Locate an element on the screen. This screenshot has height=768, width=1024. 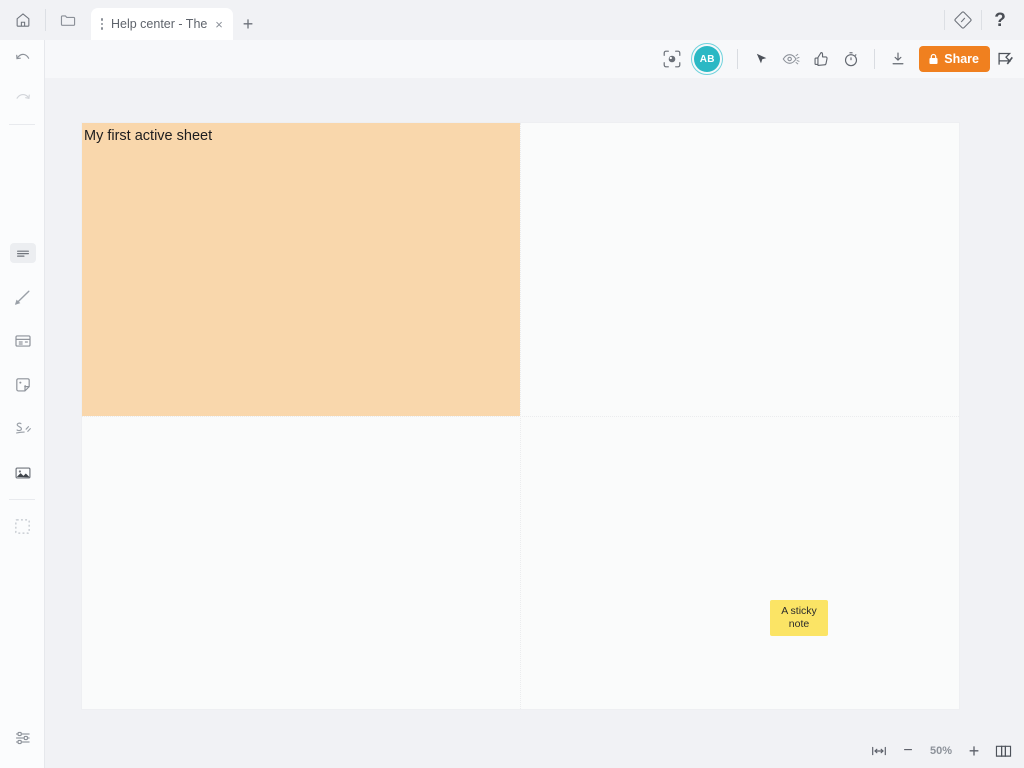
focus-frame-icon is located at coordinates (672, 59).